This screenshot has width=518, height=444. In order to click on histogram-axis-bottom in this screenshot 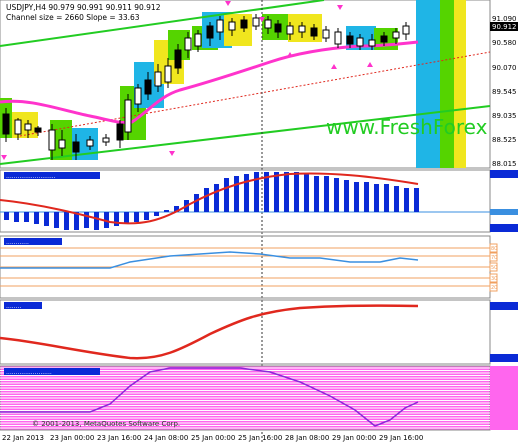, I will do `click(504, 228)`.